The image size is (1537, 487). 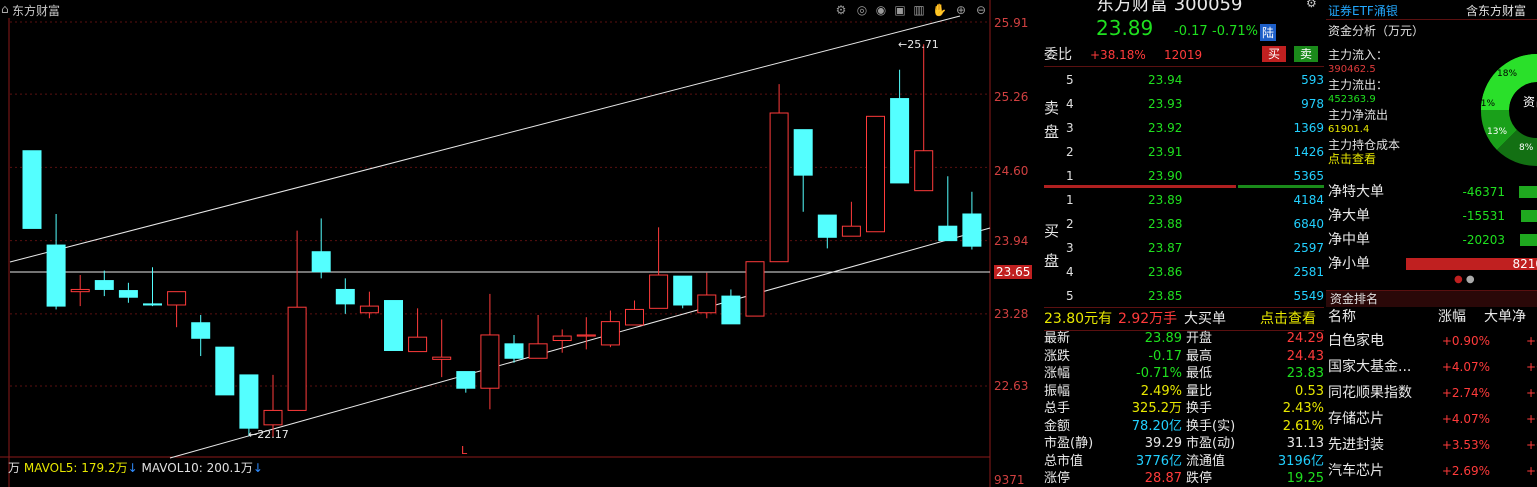 I want to click on pan-icon: ✋, so click(x=939, y=10).